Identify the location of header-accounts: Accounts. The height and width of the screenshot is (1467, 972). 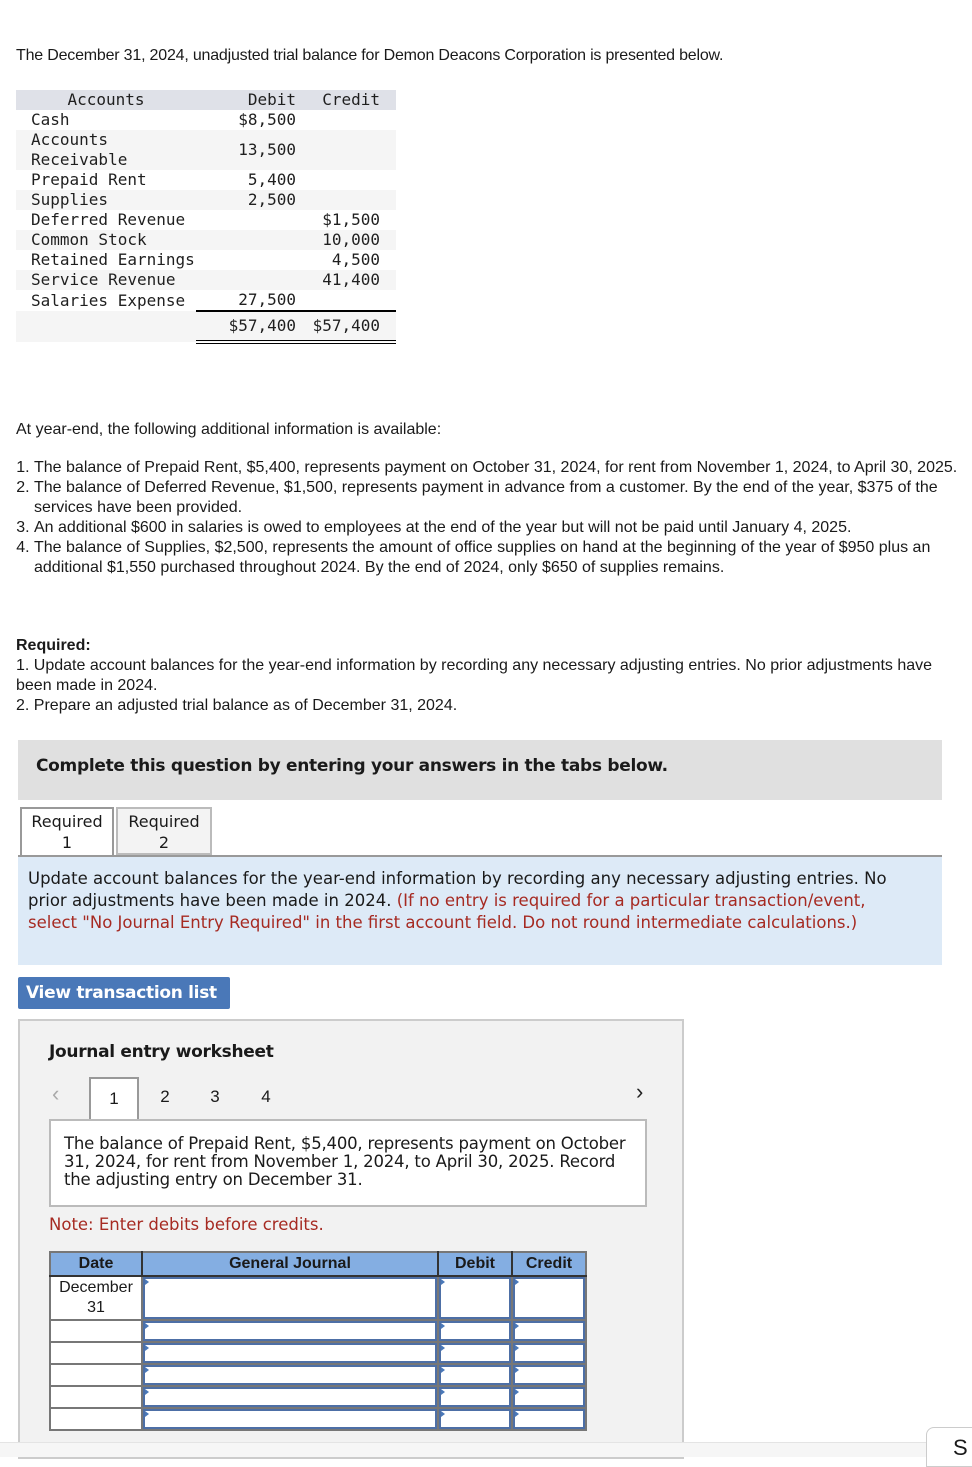
(106, 100).